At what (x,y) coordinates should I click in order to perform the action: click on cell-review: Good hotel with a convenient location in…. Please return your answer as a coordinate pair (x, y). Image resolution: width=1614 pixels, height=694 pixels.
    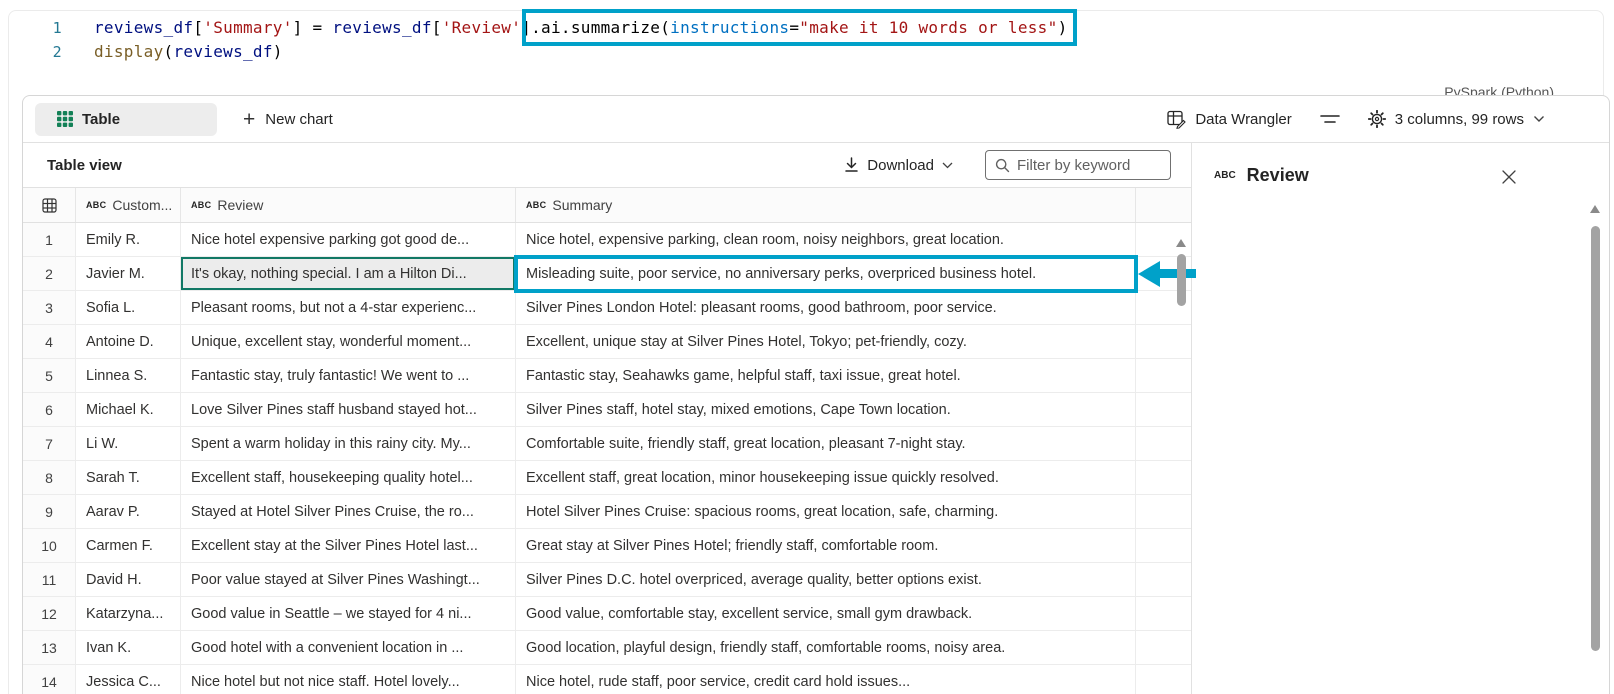
    Looking at the image, I should click on (348, 648).